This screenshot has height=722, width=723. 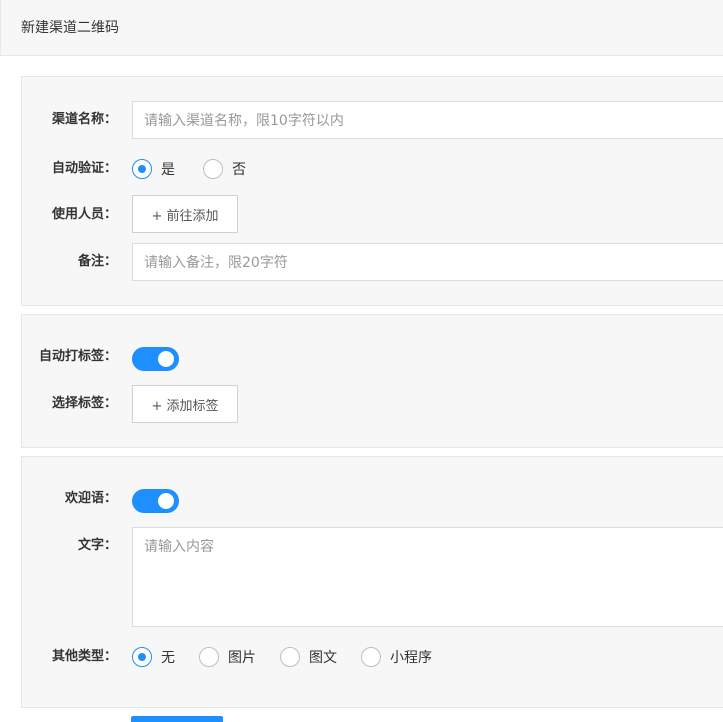 I want to click on auto-verify-label: 自动验证：, so click(x=84, y=168).